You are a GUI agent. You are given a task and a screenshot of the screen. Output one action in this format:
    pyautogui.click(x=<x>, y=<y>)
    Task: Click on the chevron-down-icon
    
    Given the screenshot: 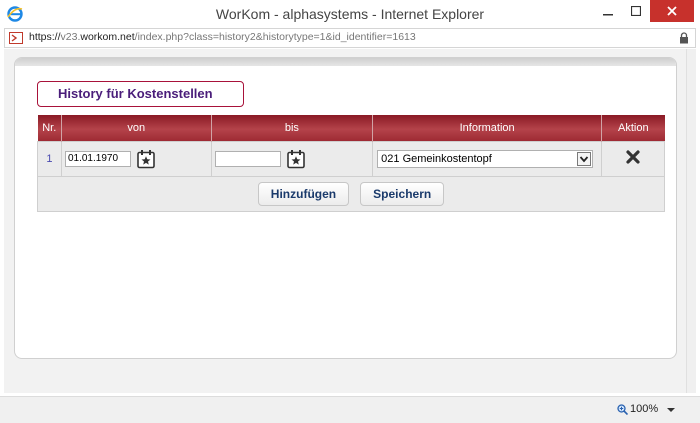 What is the action you would take?
    pyautogui.click(x=584, y=158)
    